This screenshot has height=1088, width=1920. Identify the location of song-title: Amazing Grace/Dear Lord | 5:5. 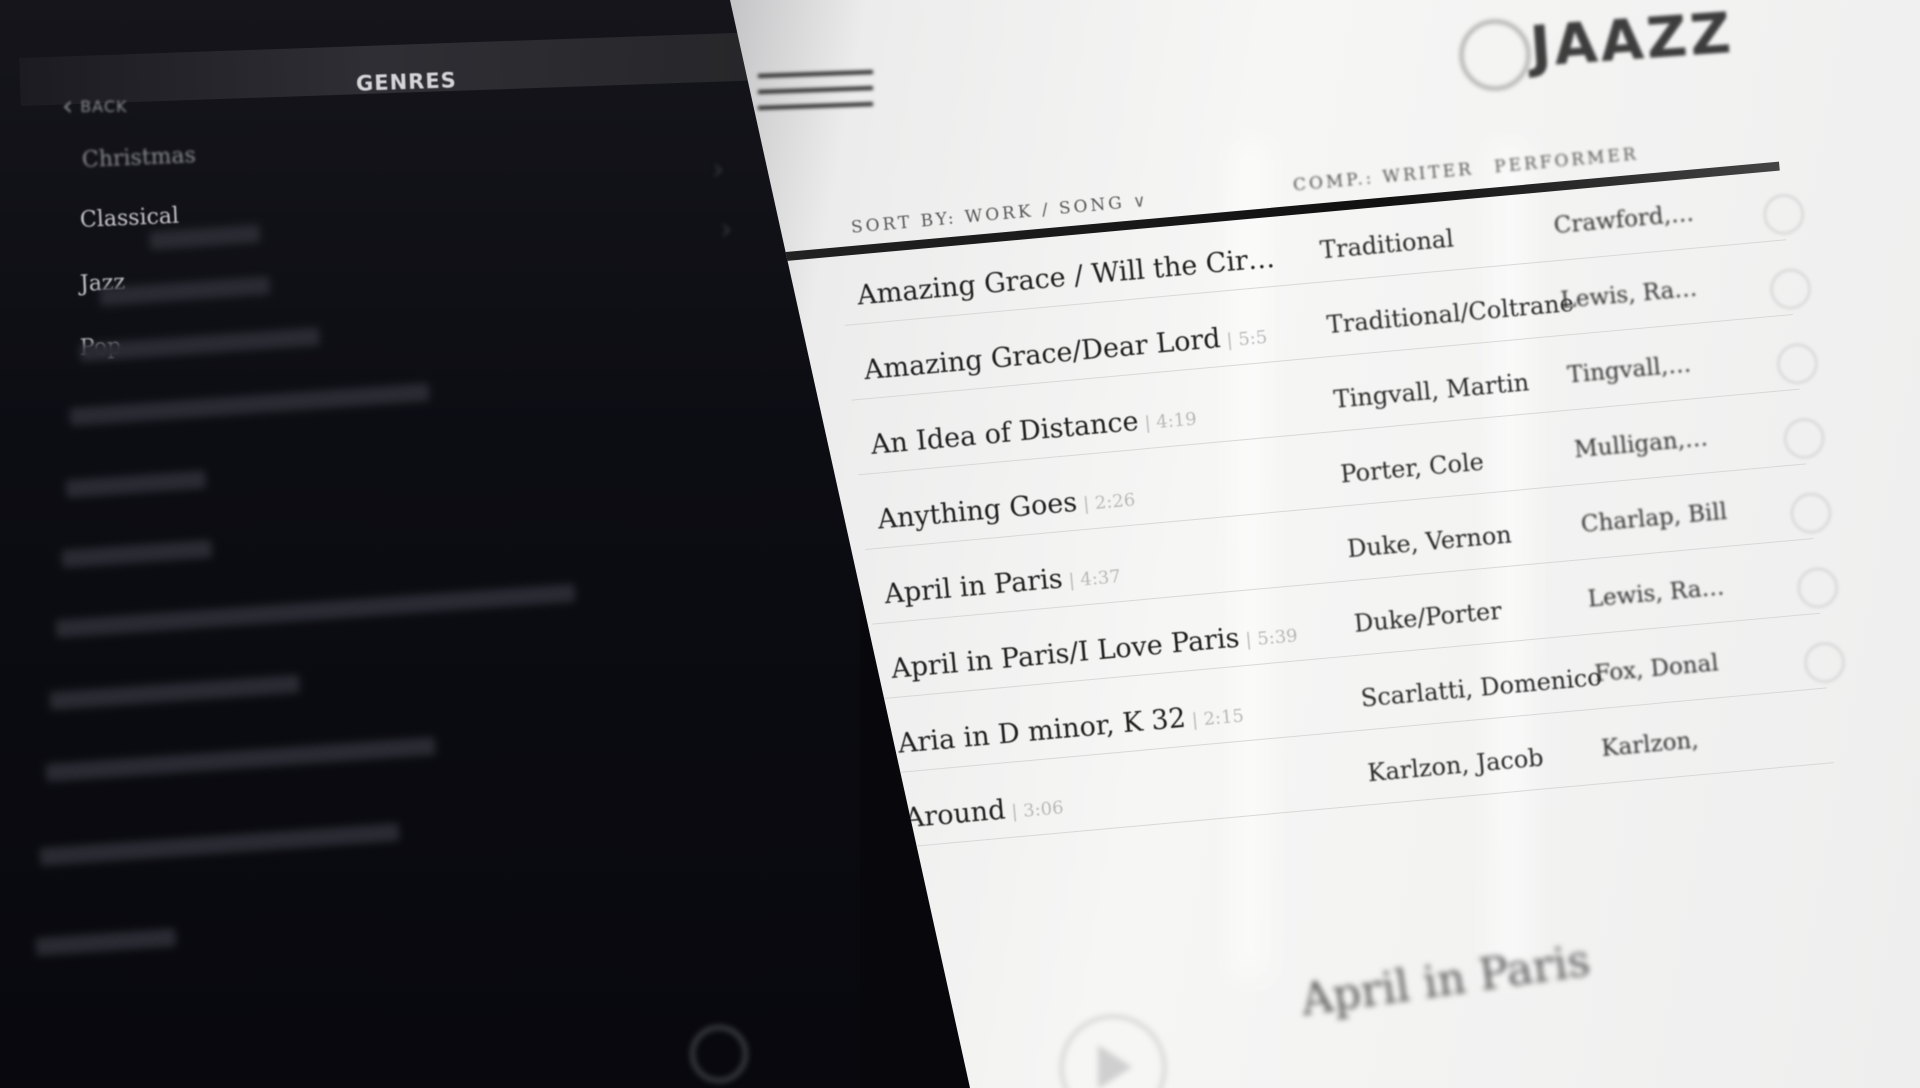
(1065, 355).